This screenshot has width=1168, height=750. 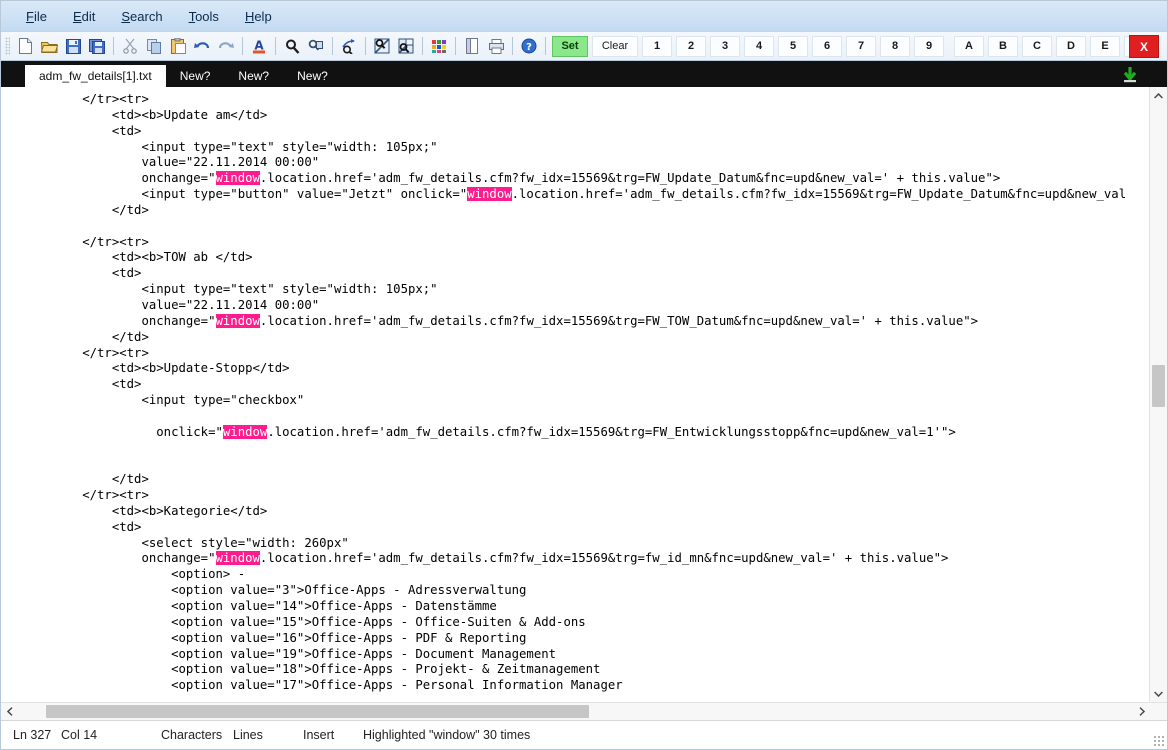 What do you see at coordinates (657, 46) in the screenshot?
I see `marker-button-1: 1` at bounding box center [657, 46].